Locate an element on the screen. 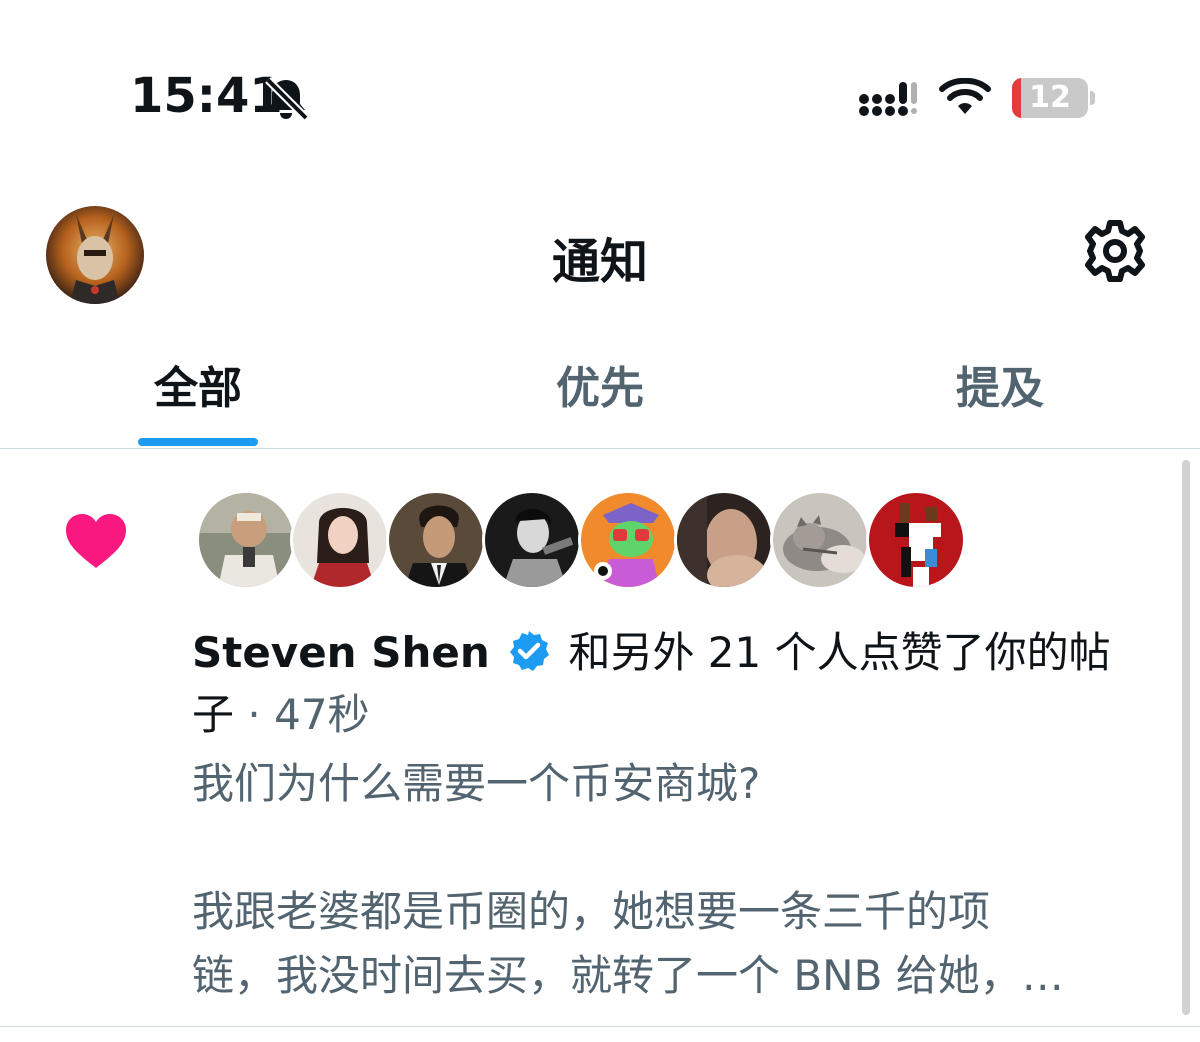  tab-all: 全部 is located at coordinates (198, 384).